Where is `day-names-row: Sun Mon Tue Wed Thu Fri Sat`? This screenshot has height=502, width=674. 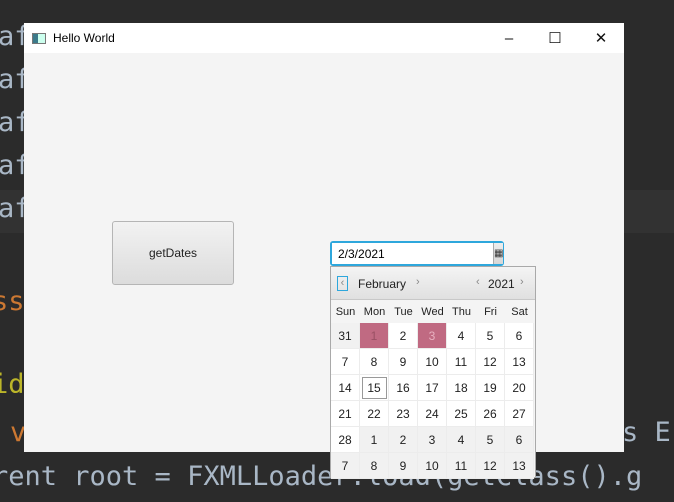 day-names-row: Sun Mon Tue Wed Thu Fri Sat is located at coordinates (432, 312).